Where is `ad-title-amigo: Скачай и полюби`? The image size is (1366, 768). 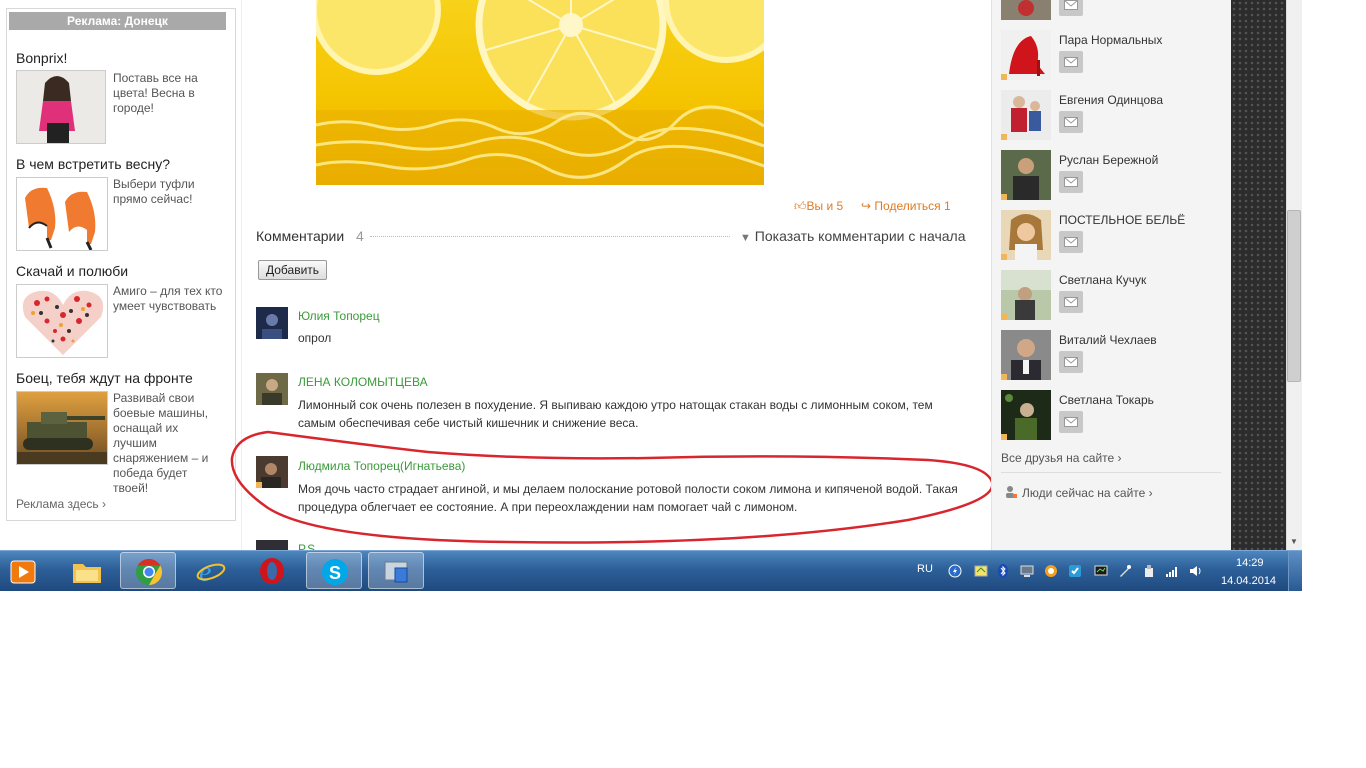 ad-title-amigo: Скачай и полюби is located at coordinates (72, 271).